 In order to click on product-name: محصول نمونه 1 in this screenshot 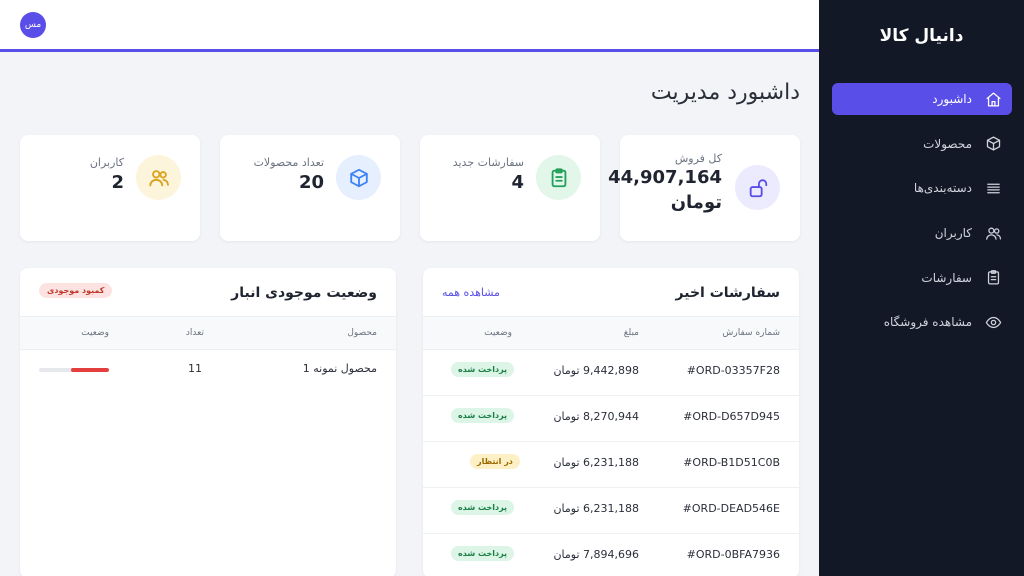, I will do `click(340, 368)`.